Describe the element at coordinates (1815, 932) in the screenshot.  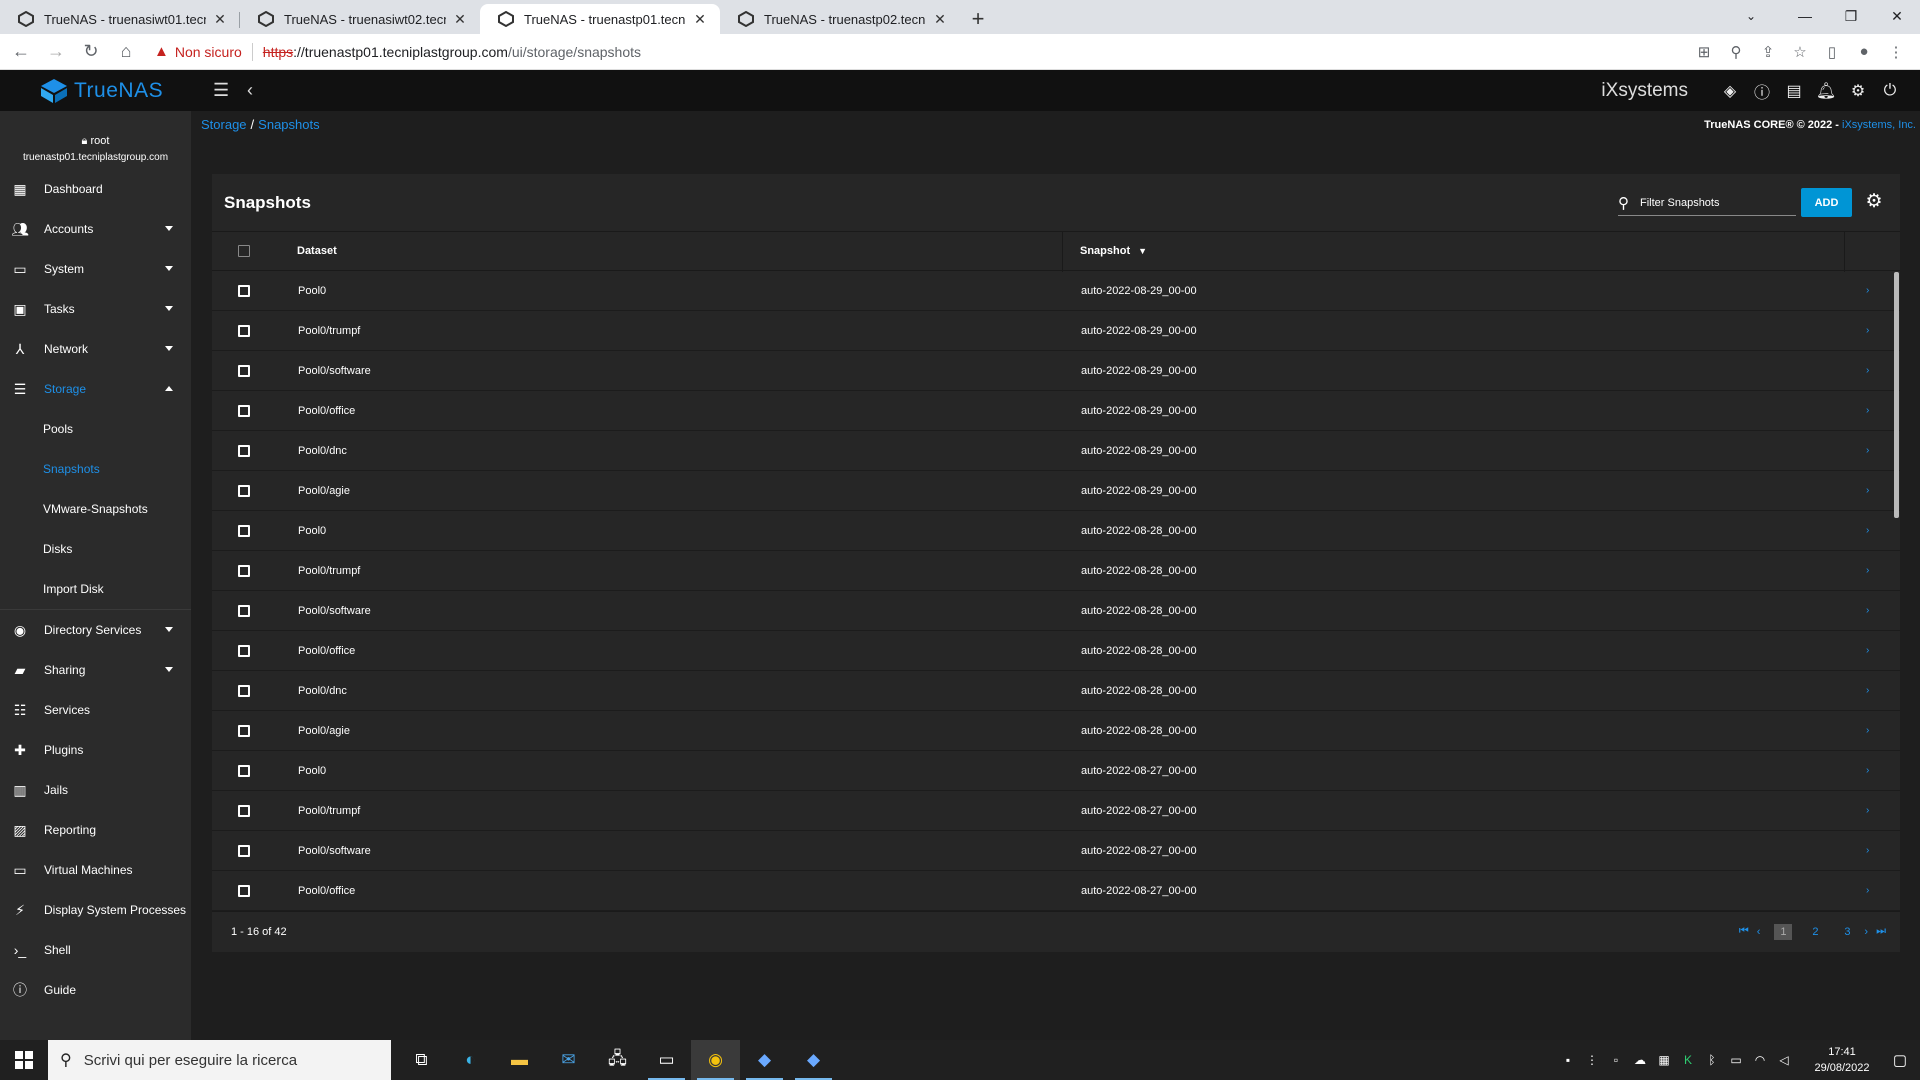
I see `page-2-button: 2` at that location.